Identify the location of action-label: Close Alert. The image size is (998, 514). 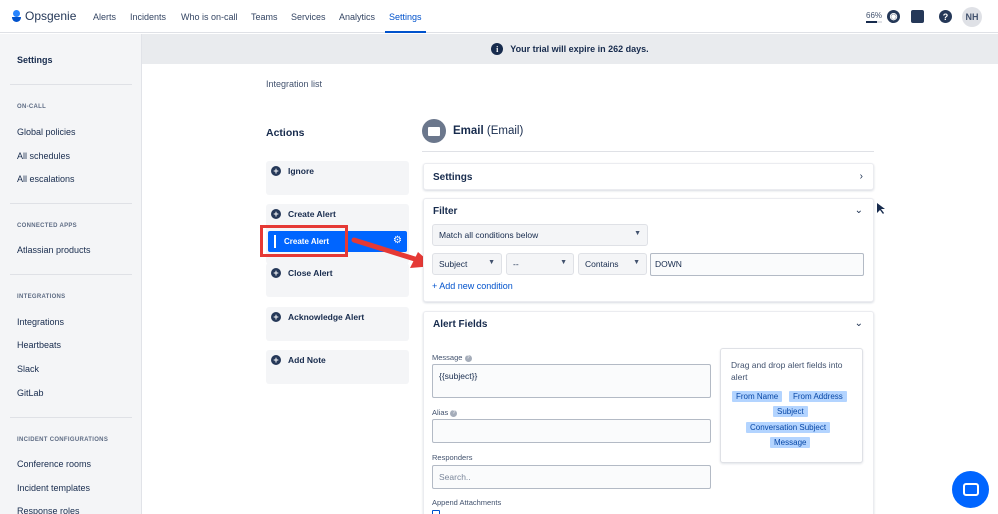
(310, 273).